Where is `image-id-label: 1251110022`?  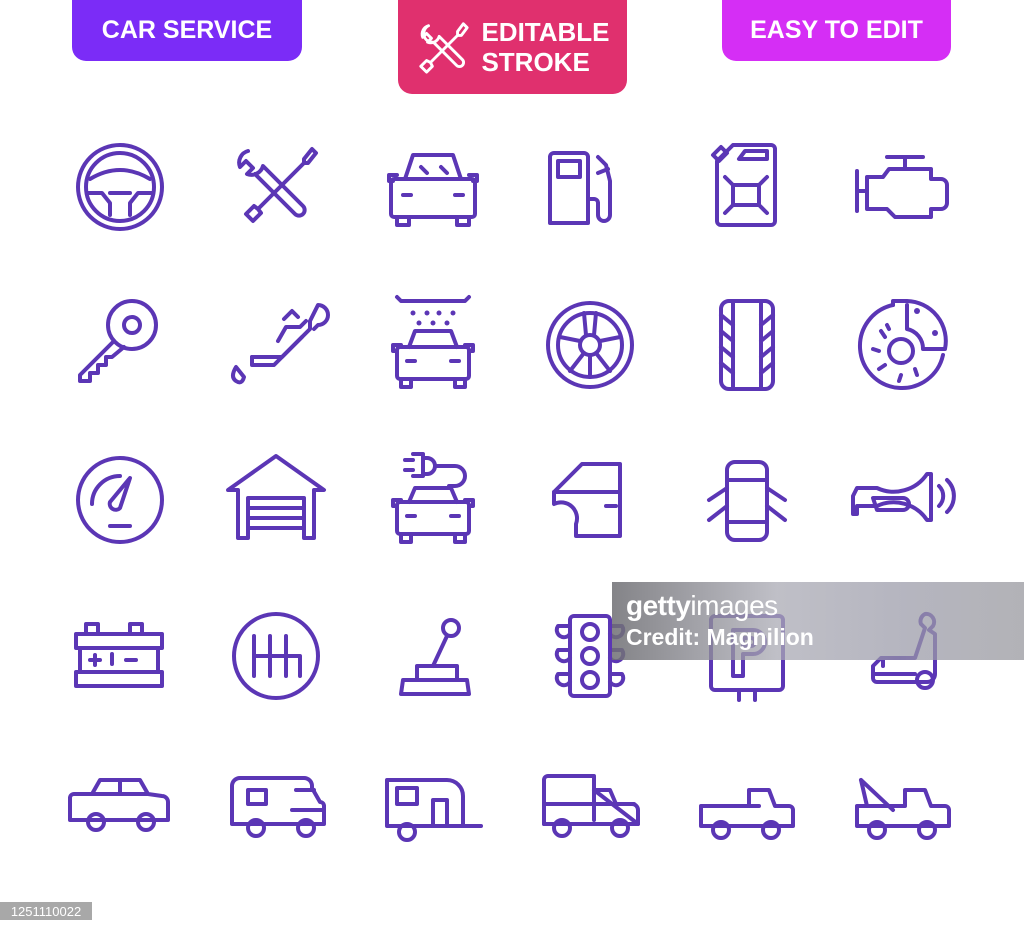
image-id-label: 1251110022 is located at coordinates (46, 911).